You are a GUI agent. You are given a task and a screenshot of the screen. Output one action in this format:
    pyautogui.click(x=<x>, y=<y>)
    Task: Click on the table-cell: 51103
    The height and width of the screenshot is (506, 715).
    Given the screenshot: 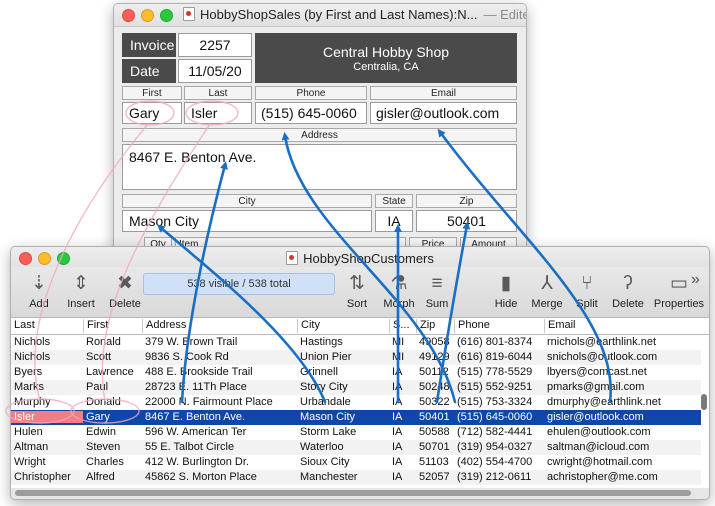 What is the action you would take?
    pyautogui.click(x=434, y=462)
    